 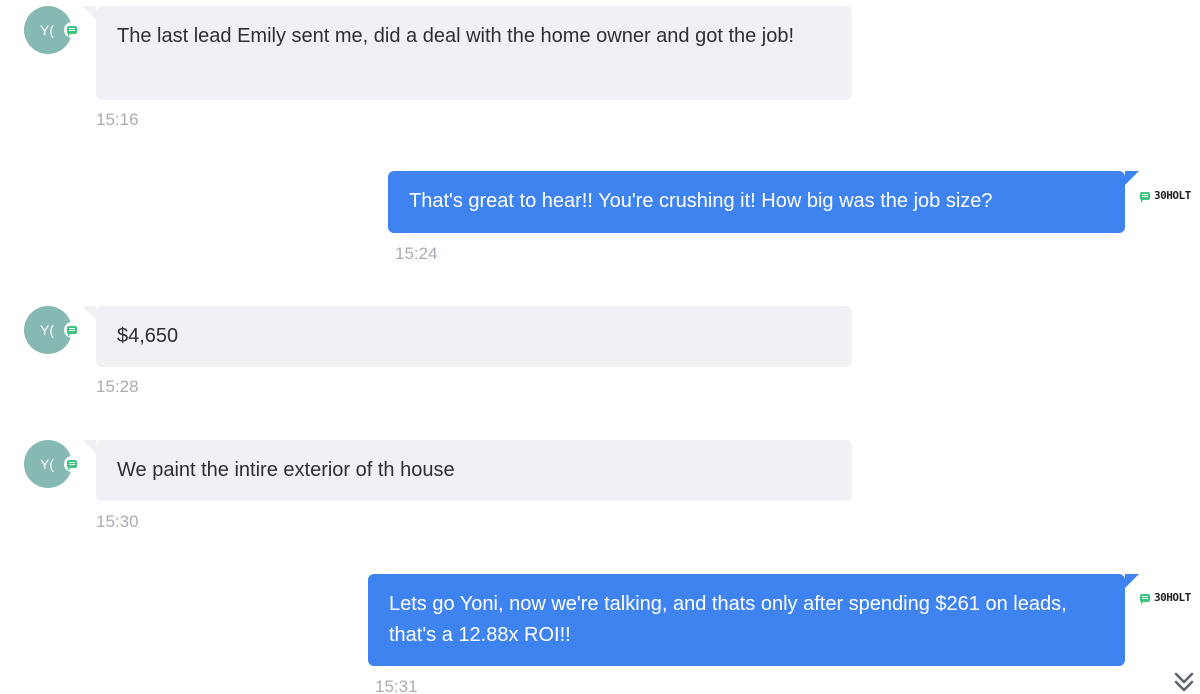 What do you see at coordinates (467, 336) in the screenshot?
I see `incoming-message-bubble: $4,650` at bounding box center [467, 336].